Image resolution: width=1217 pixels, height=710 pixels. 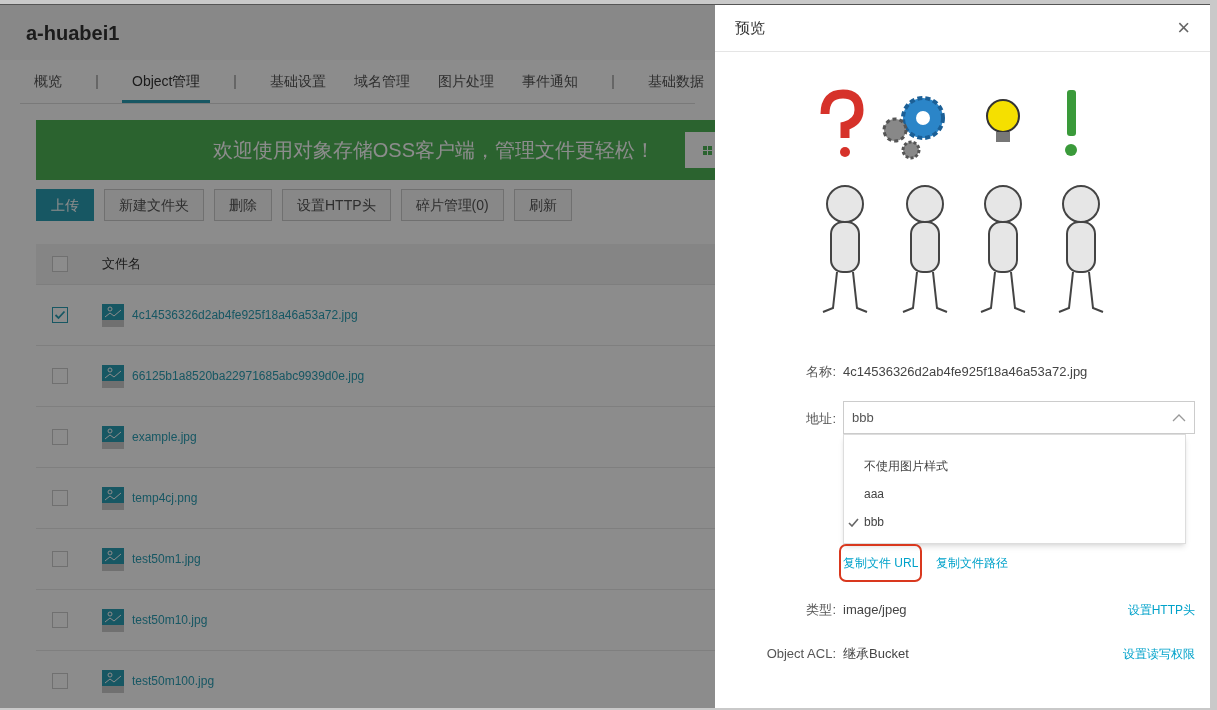 What do you see at coordinates (801, 654) in the screenshot?
I see `field-label: Object ACL:` at bounding box center [801, 654].